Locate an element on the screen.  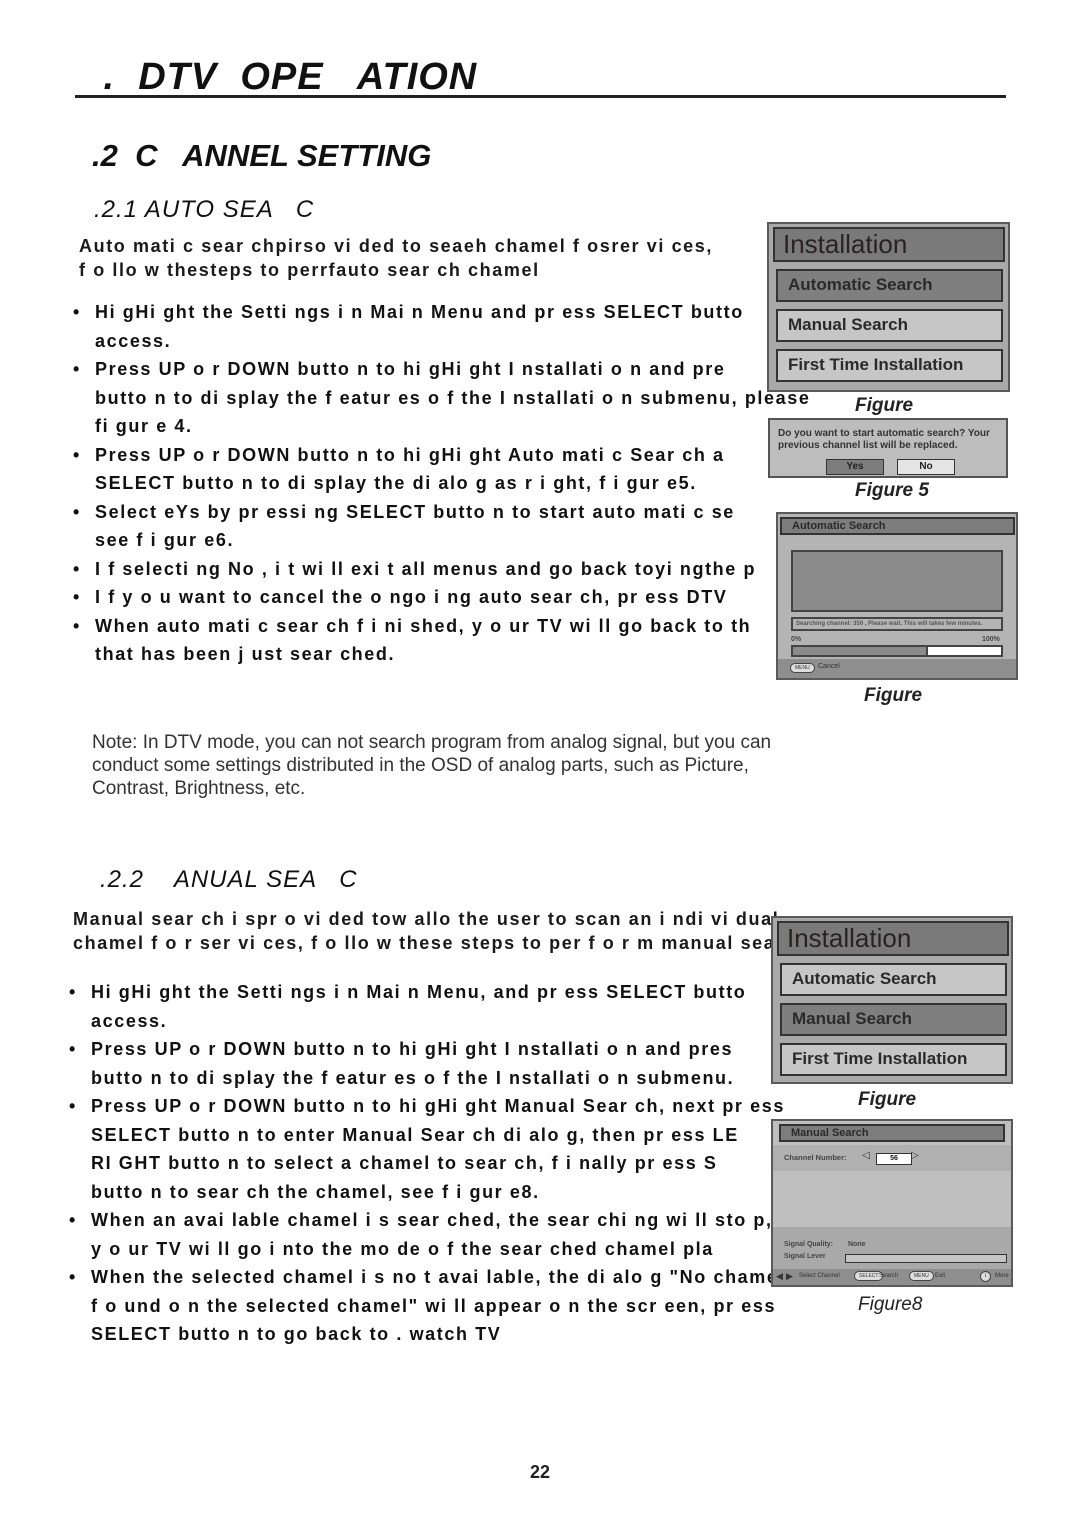
chapter-rule is located at coordinates (540, 96).